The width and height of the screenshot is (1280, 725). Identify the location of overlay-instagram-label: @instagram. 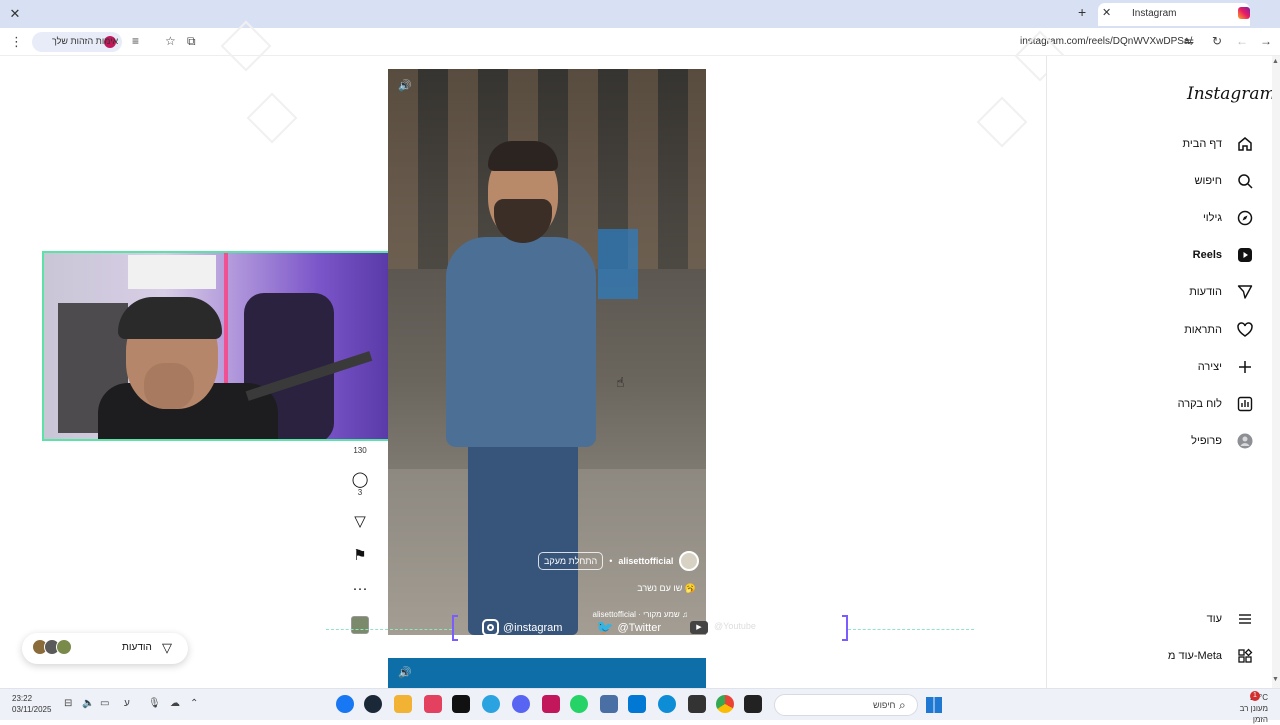
(533, 627).